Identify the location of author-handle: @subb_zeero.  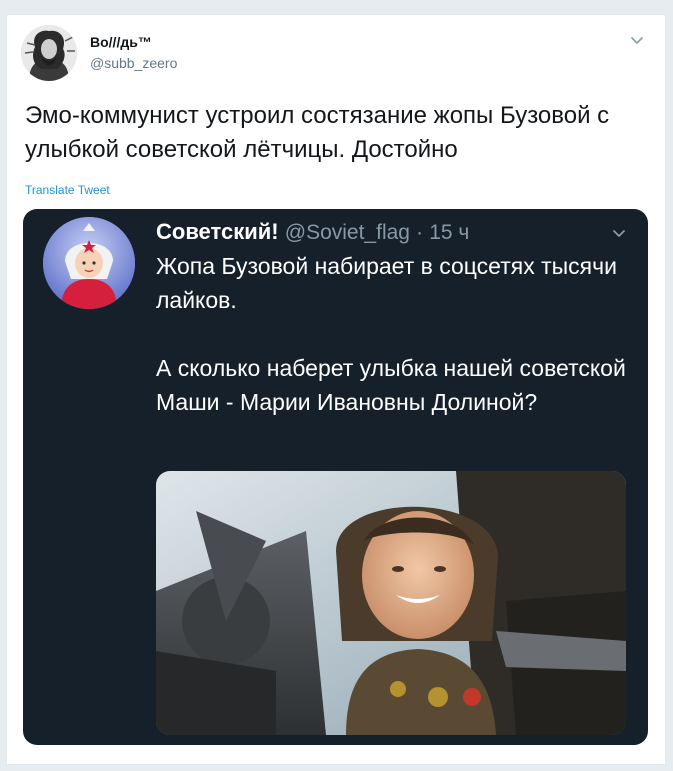
(133, 63).